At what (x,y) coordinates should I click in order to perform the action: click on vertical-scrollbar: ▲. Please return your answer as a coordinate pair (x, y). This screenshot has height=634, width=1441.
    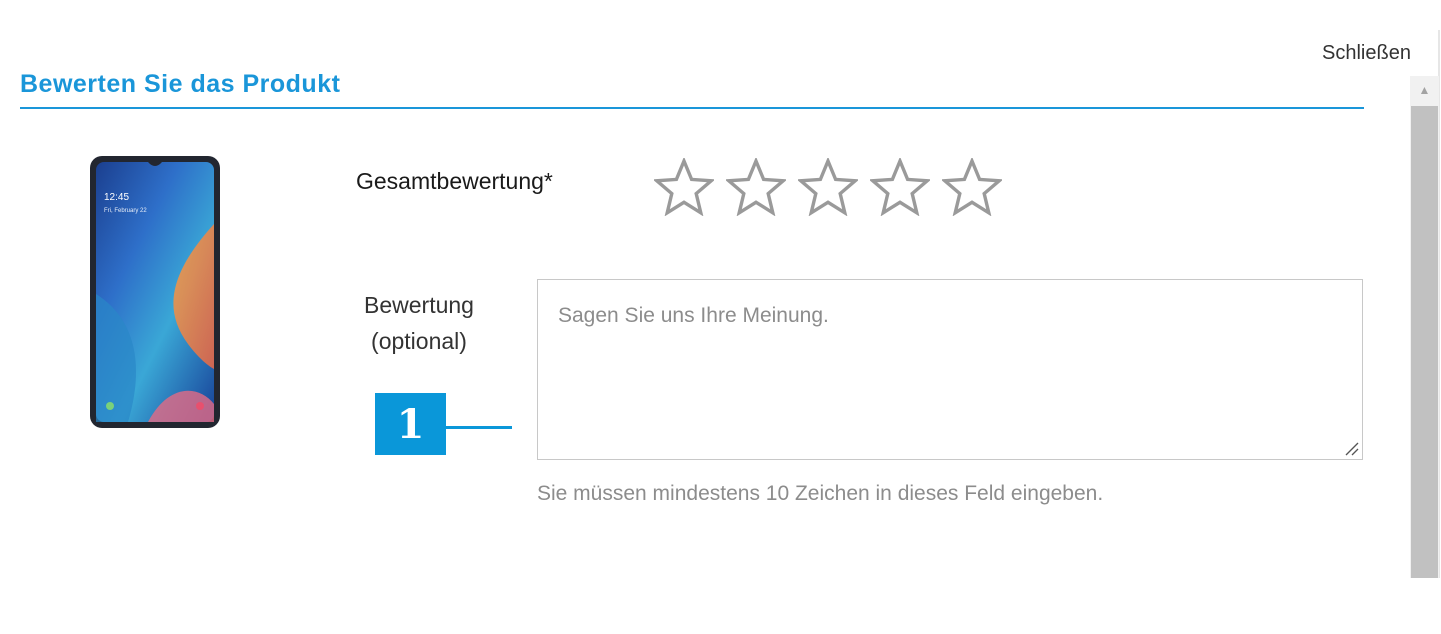
    Looking at the image, I should click on (1424, 327).